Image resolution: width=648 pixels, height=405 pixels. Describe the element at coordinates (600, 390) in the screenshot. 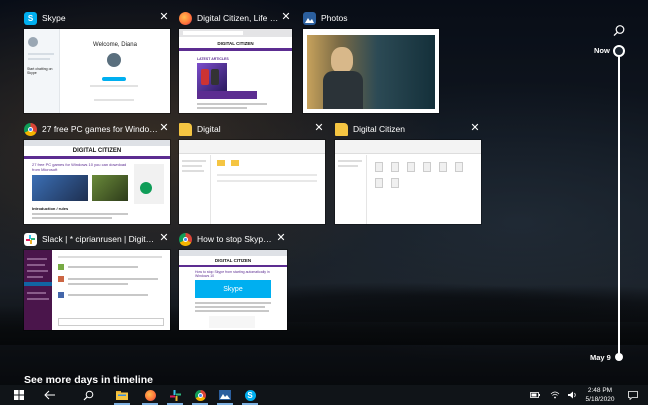

I see `clock-time: 2:48 PM` at that location.